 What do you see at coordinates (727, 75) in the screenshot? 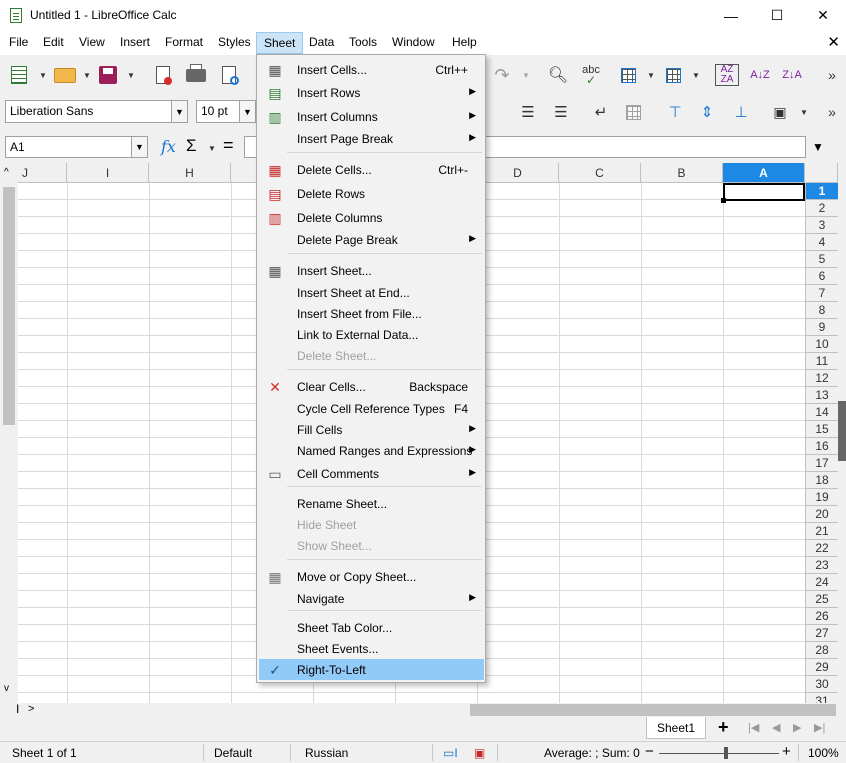
I see `sort-icon: AZ ZA` at bounding box center [727, 75].